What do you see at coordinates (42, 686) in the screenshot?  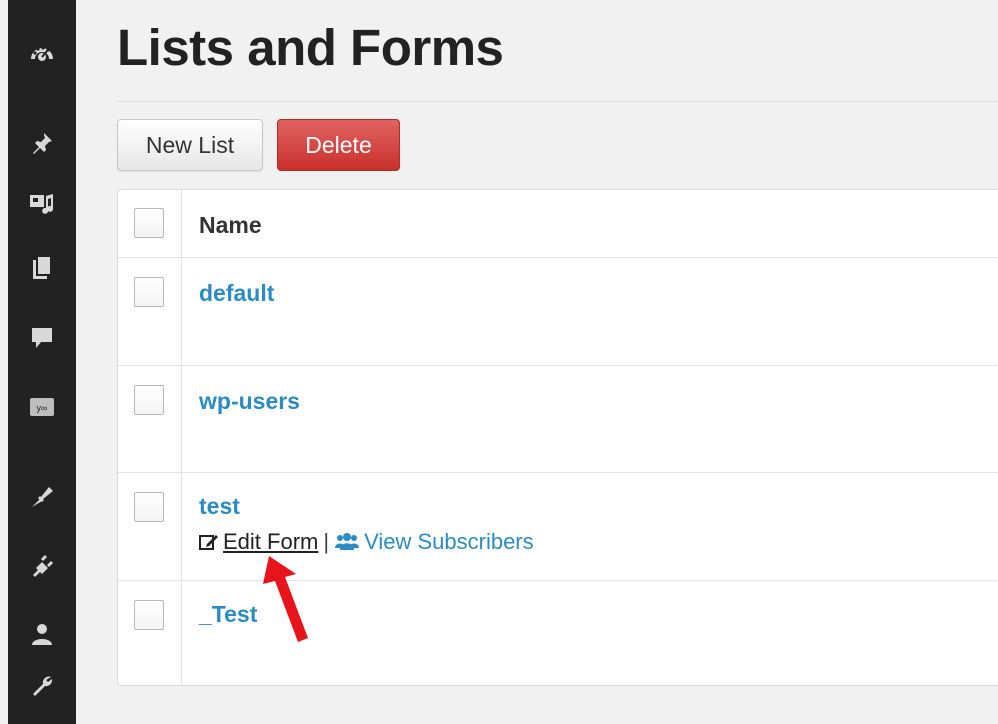 I see `tools-icon` at bounding box center [42, 686].